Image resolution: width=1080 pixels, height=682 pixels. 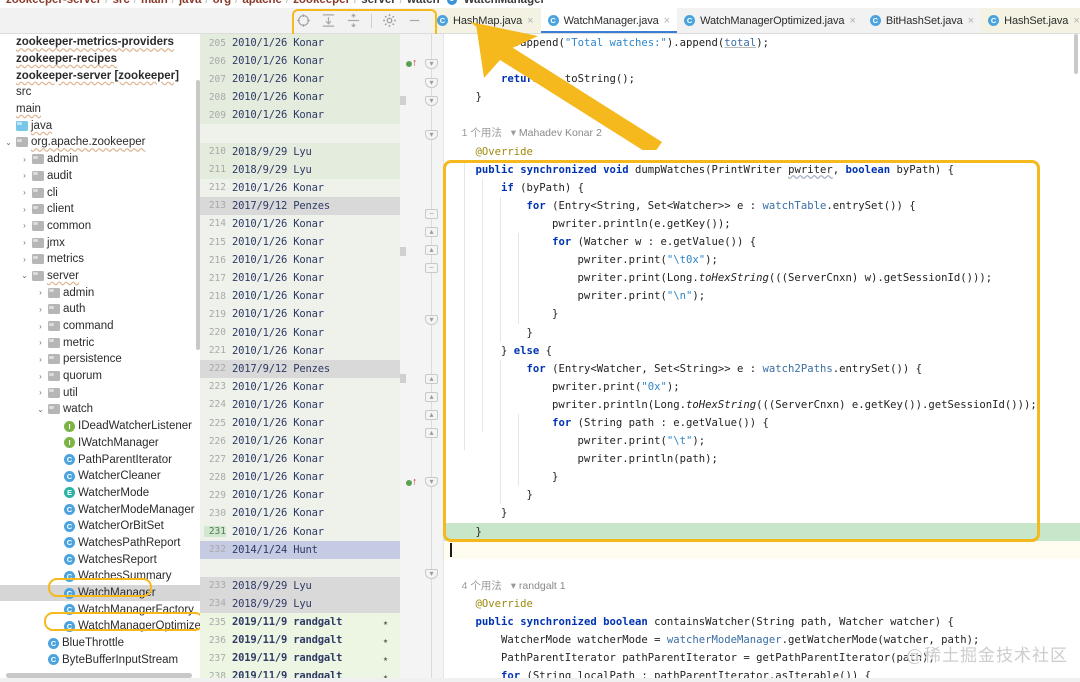 What do you see at coordinates (542, 586) in the screenshot?
I see `hint-author: randgalt 1` at bounding box center [542, 586].